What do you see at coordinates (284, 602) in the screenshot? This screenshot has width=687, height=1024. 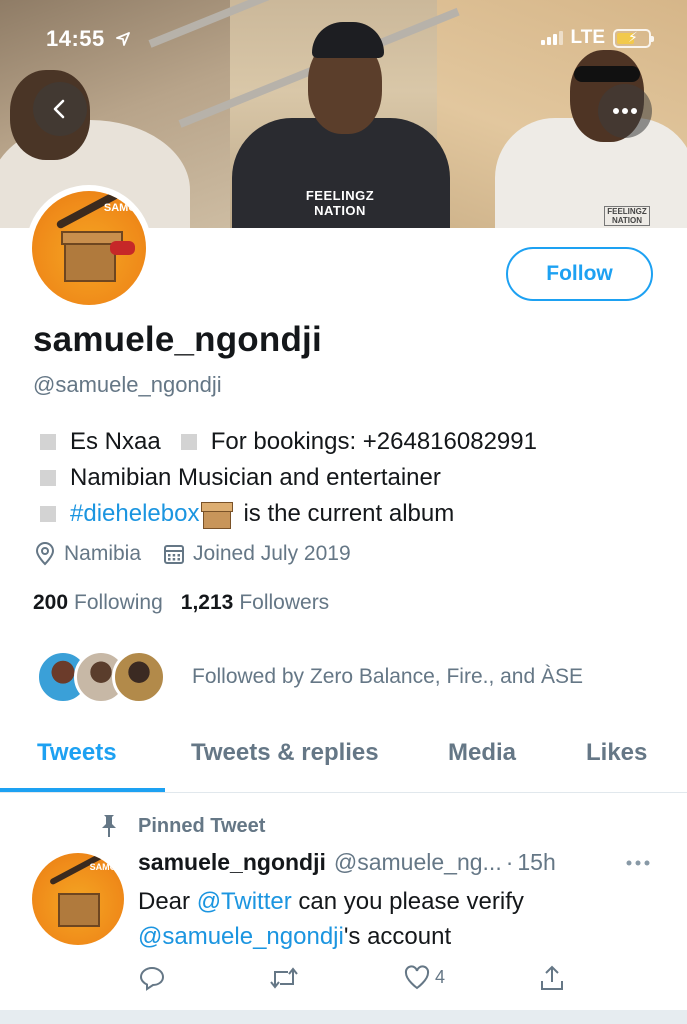 I see `followers-label: Followers` at bounding box center [284, 602].